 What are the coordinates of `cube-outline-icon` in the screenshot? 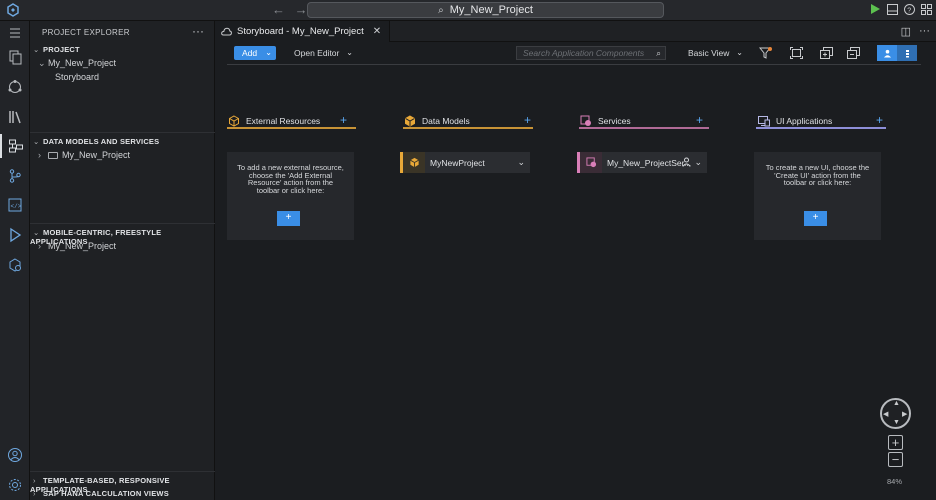 It's located at (234, 121).